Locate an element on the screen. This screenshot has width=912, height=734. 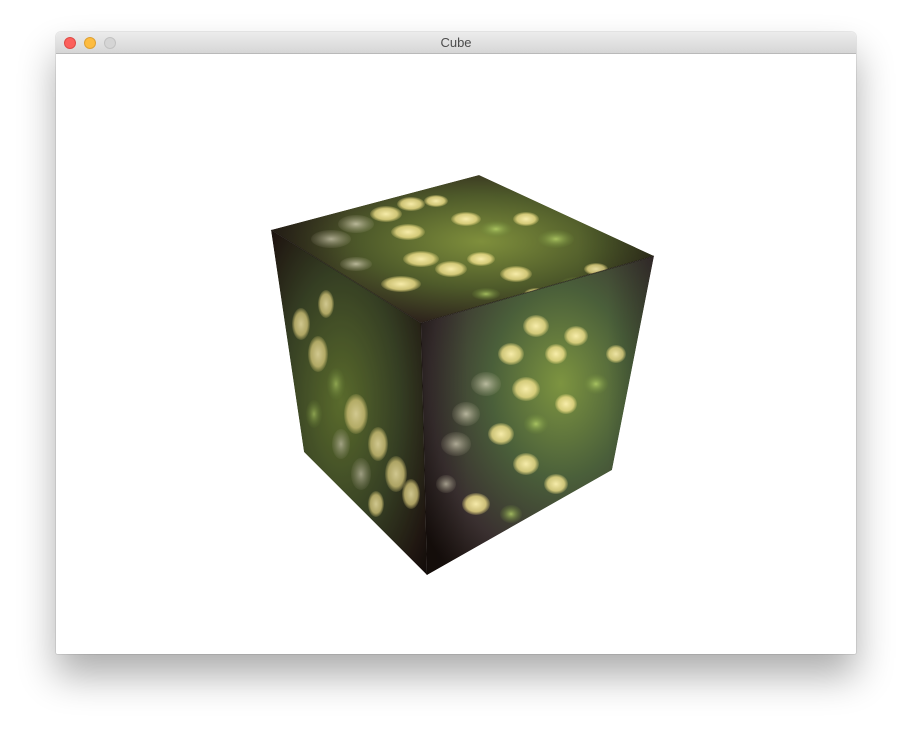
window-title: Cube is located at coordinates (456, 42).